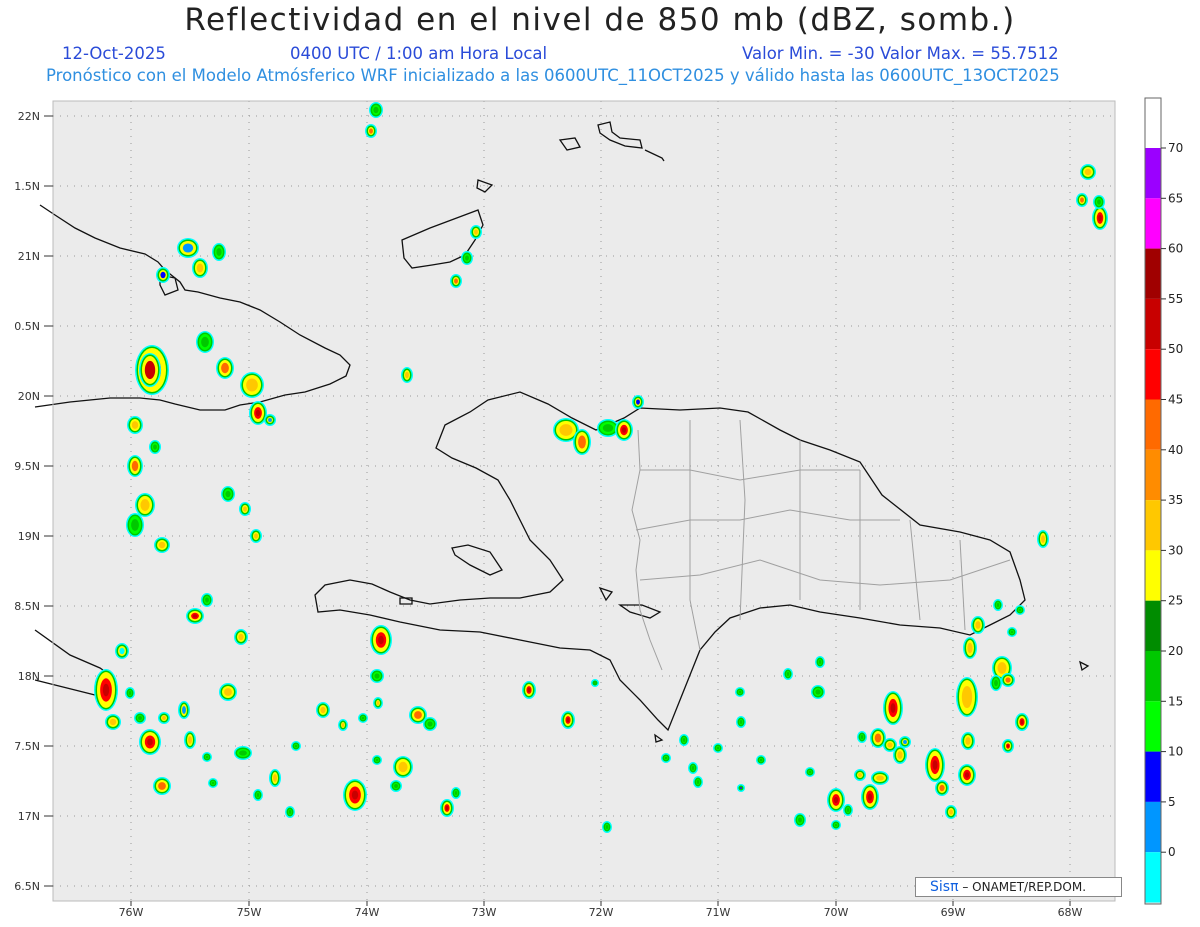 This screenshot has width=1200, height=927. Describe the element at coordinates (1172, 852) in the screenshot. I see `colorbar-label: 0` at that location.